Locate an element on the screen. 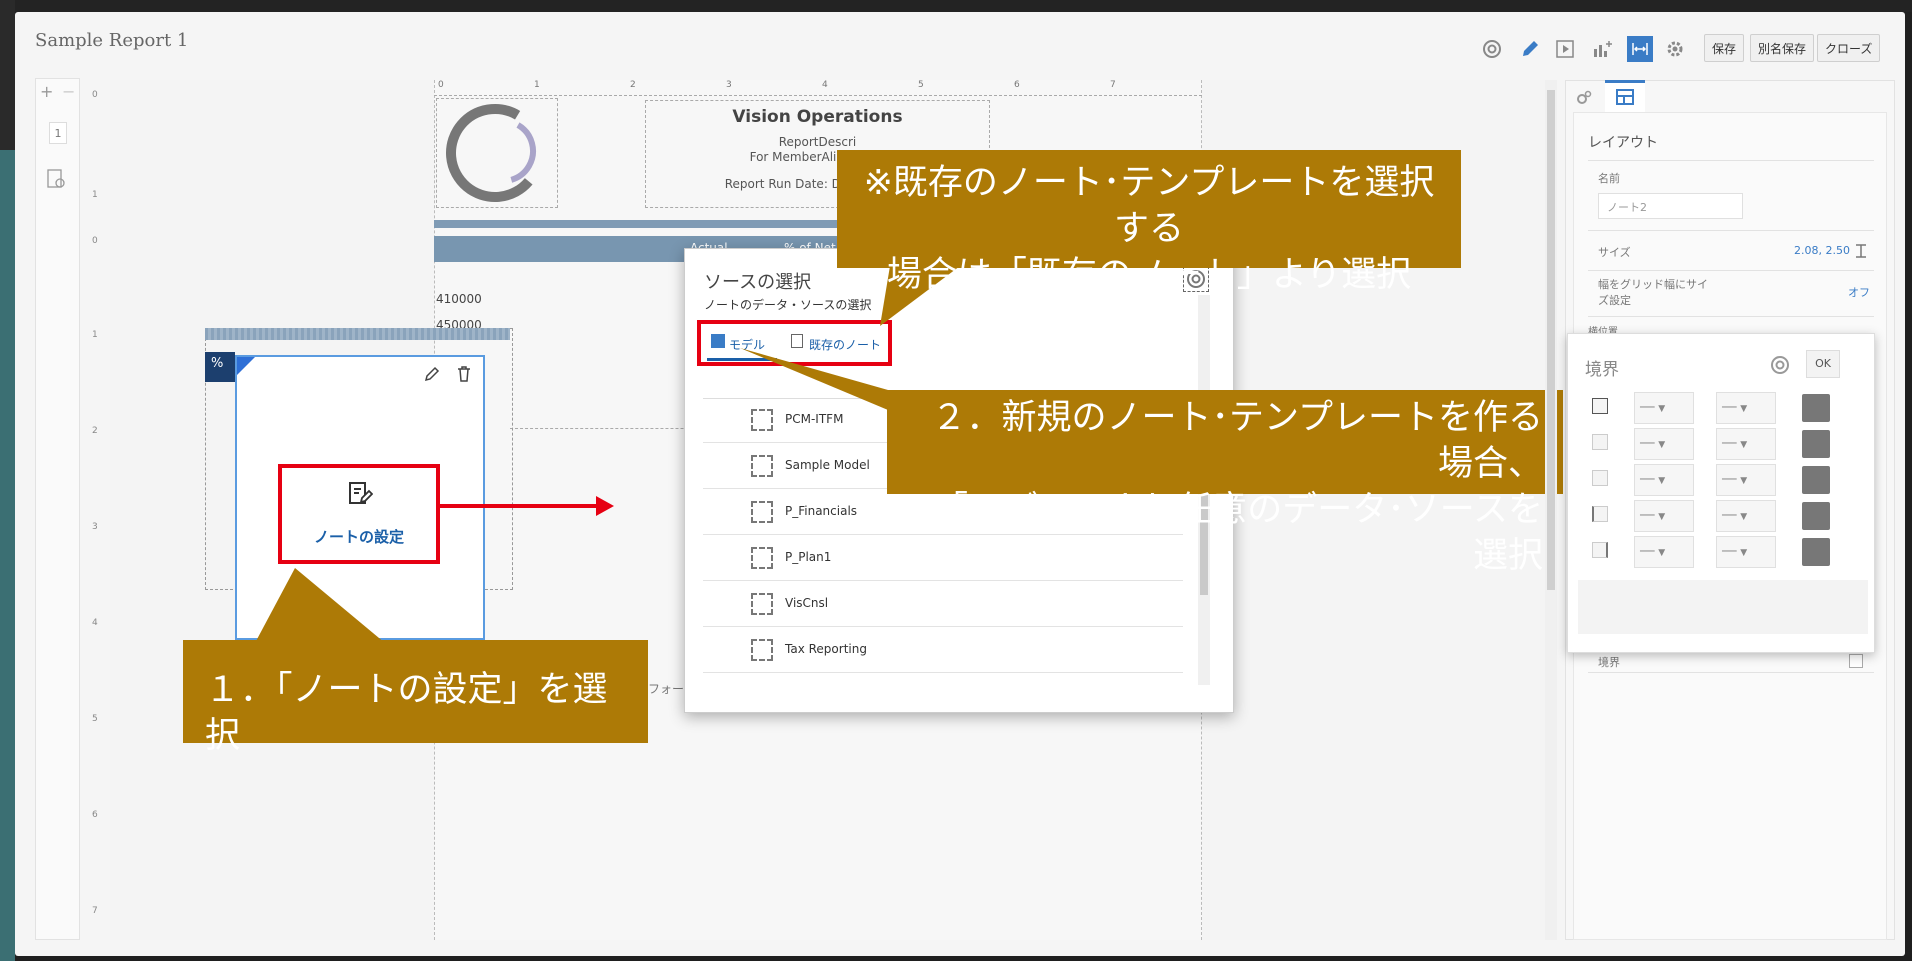 This screenshot has height=961, width=1912. hruler-tick: 0 is located at coordinates (441, 85).